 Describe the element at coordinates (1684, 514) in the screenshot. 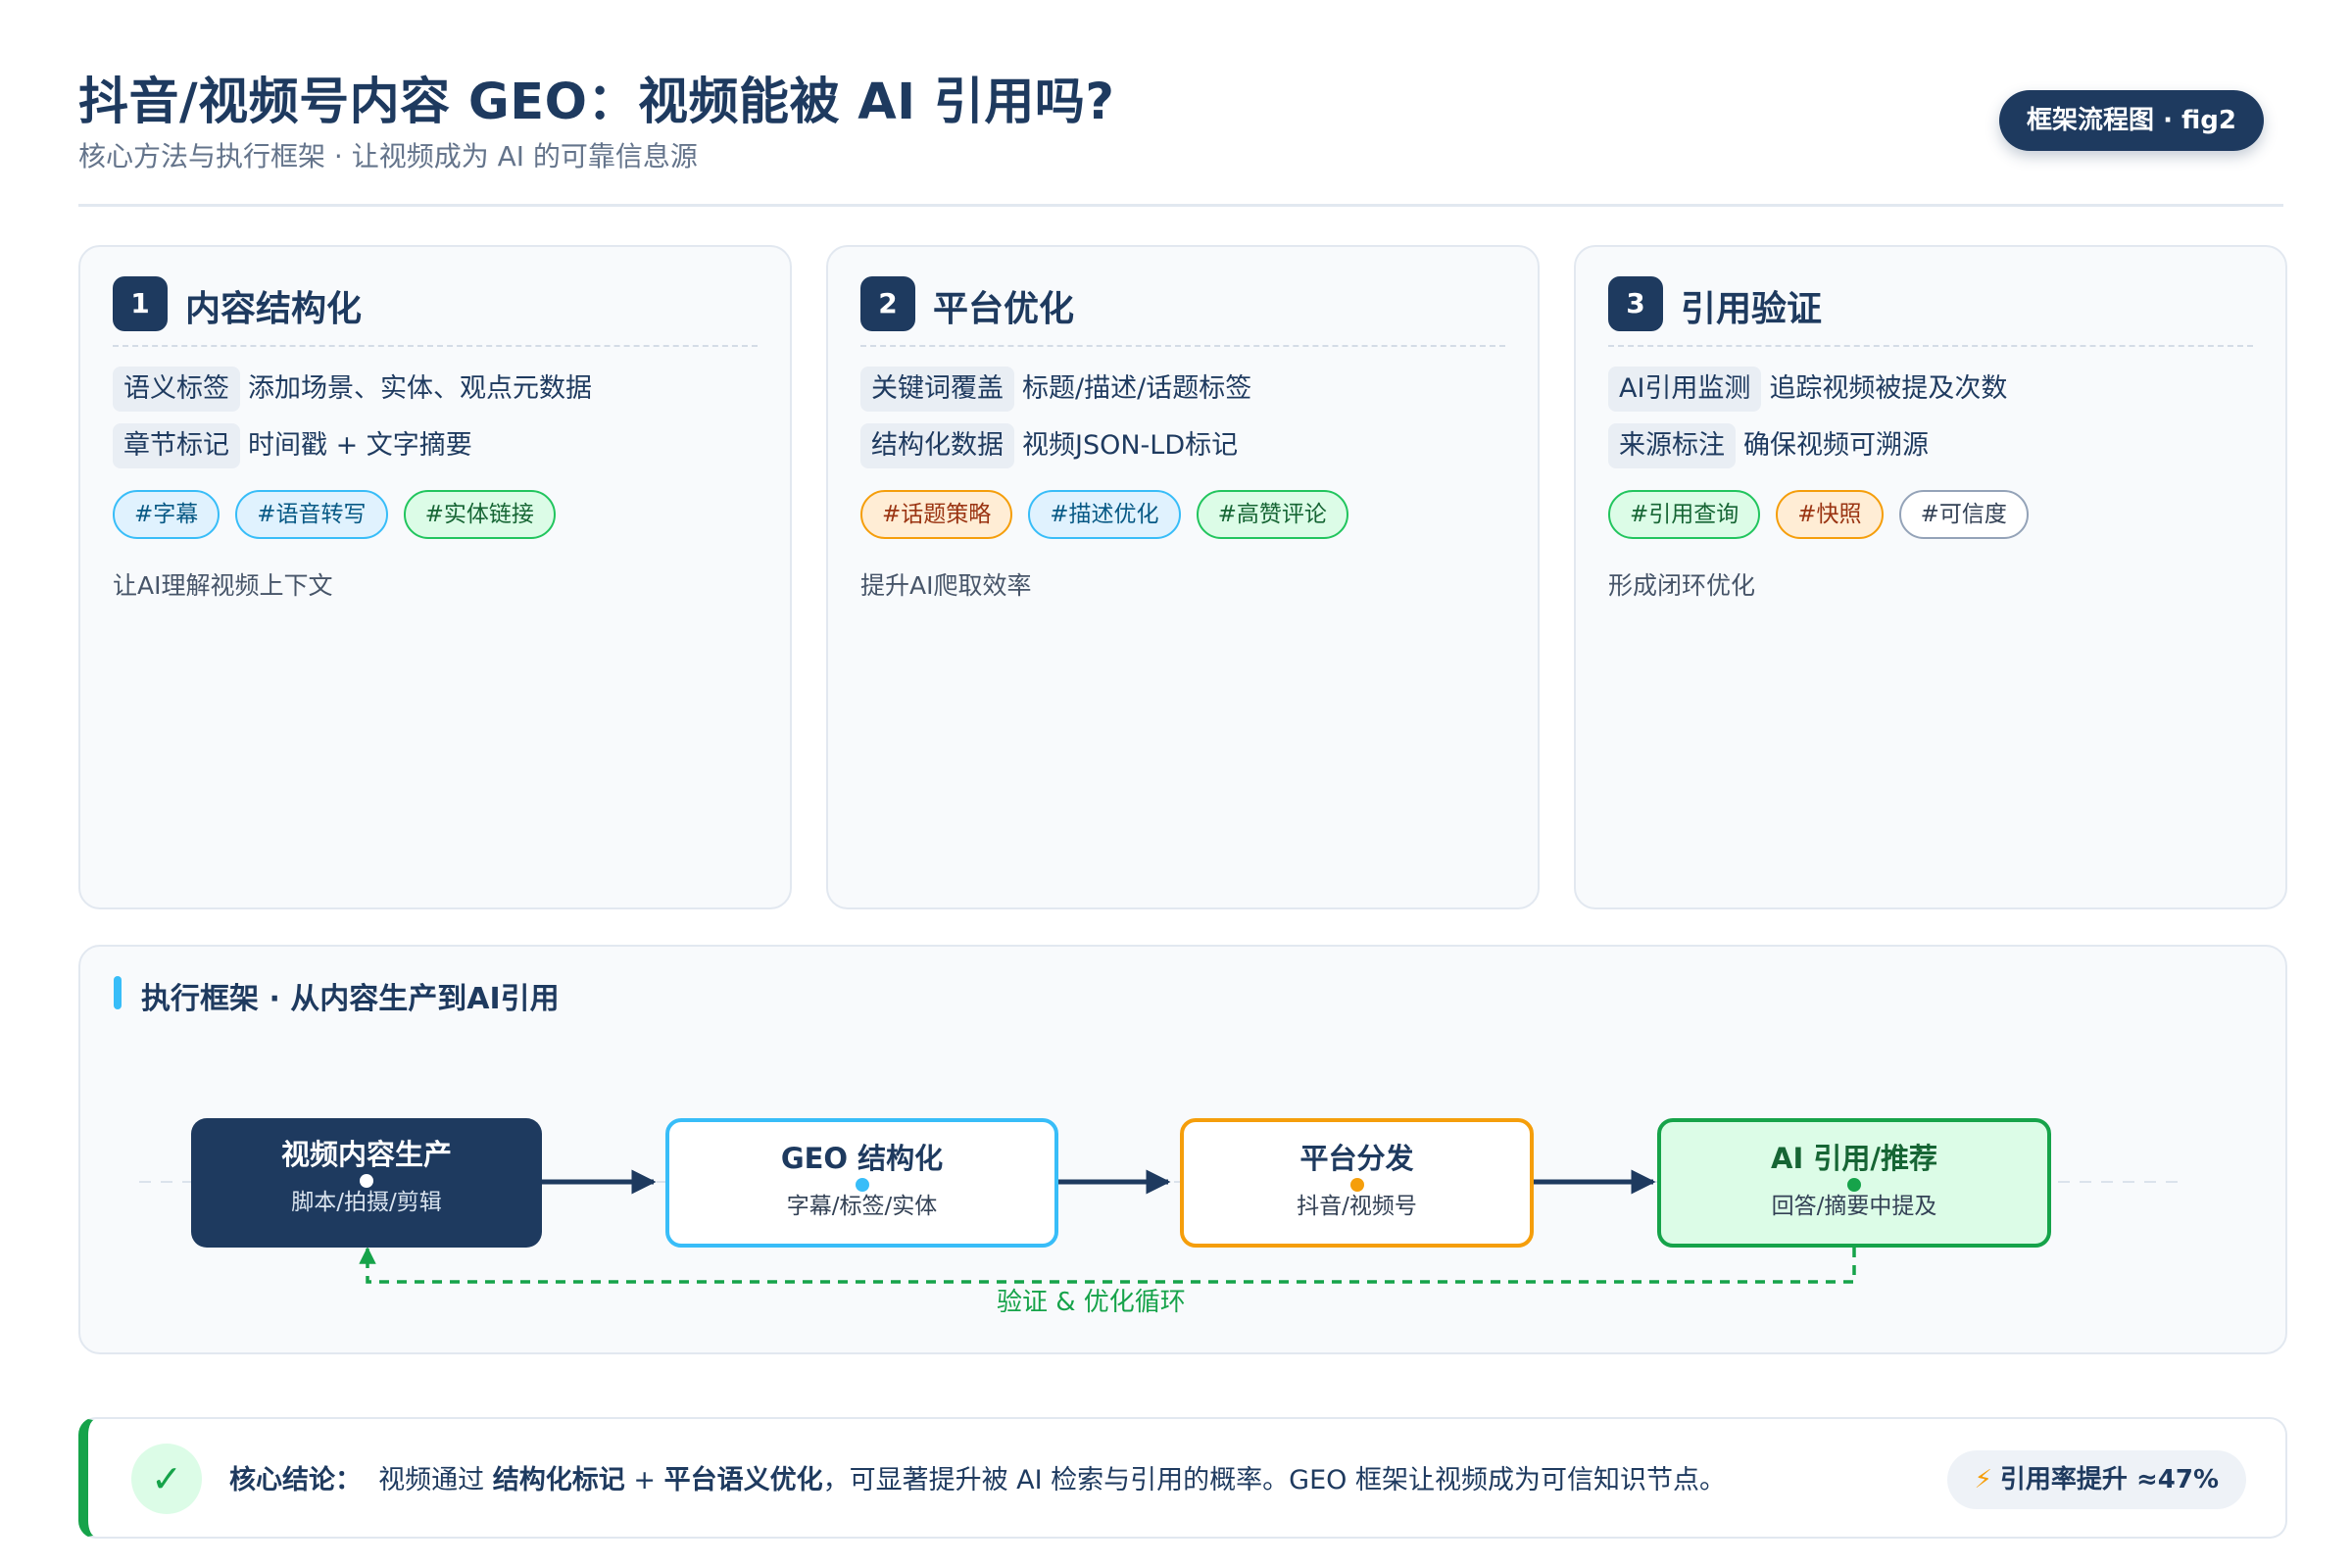

I see `hashtag-chip: #引用查询` at that location.